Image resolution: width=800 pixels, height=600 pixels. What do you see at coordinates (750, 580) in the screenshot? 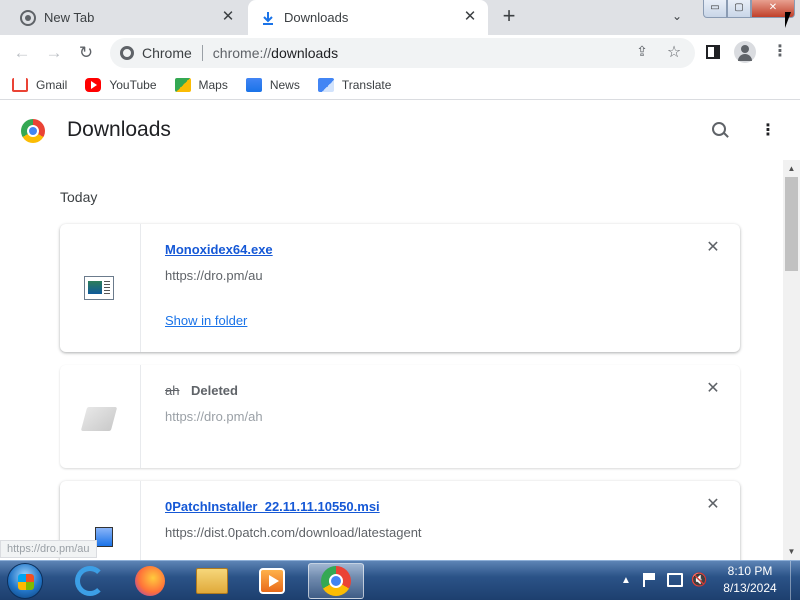
I see `system-clock: 8:10 PM 8/13/2024` at bounding box center [750, 580].